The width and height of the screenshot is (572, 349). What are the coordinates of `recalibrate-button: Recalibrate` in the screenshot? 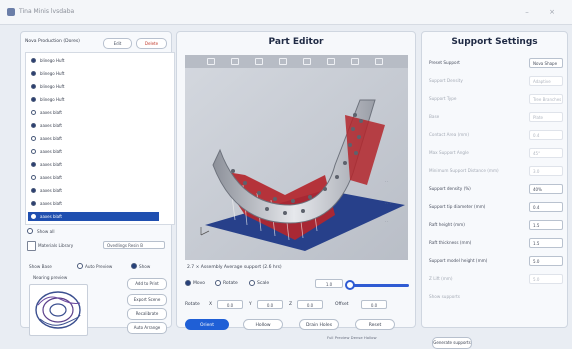 It's located at (147, 314).